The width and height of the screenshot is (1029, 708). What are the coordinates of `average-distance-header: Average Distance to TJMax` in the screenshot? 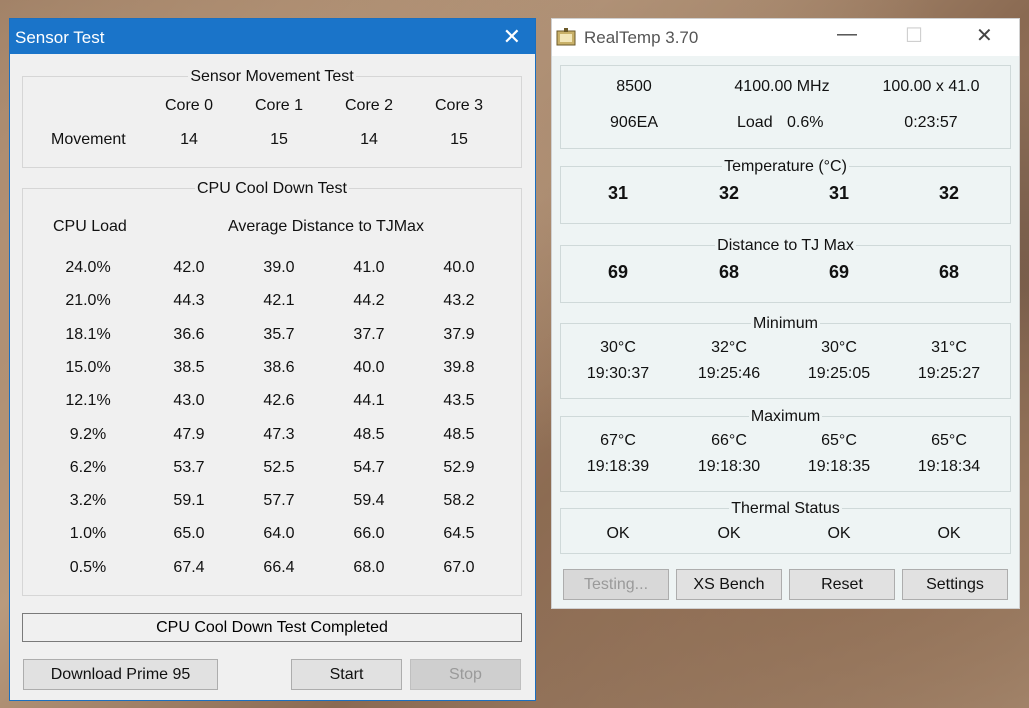 It's located at (326, 226).